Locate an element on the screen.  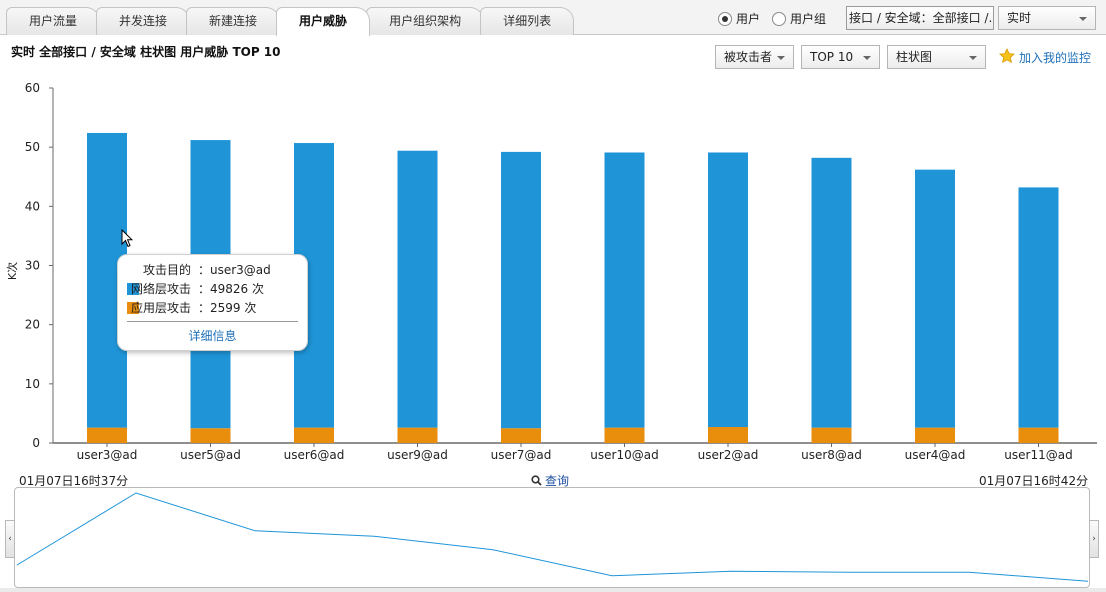
bar-application-user9@ad is located at coordinates (417, 435).